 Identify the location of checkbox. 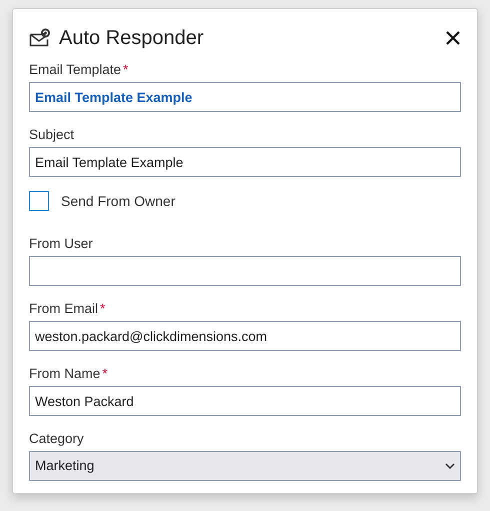
(39, 201).